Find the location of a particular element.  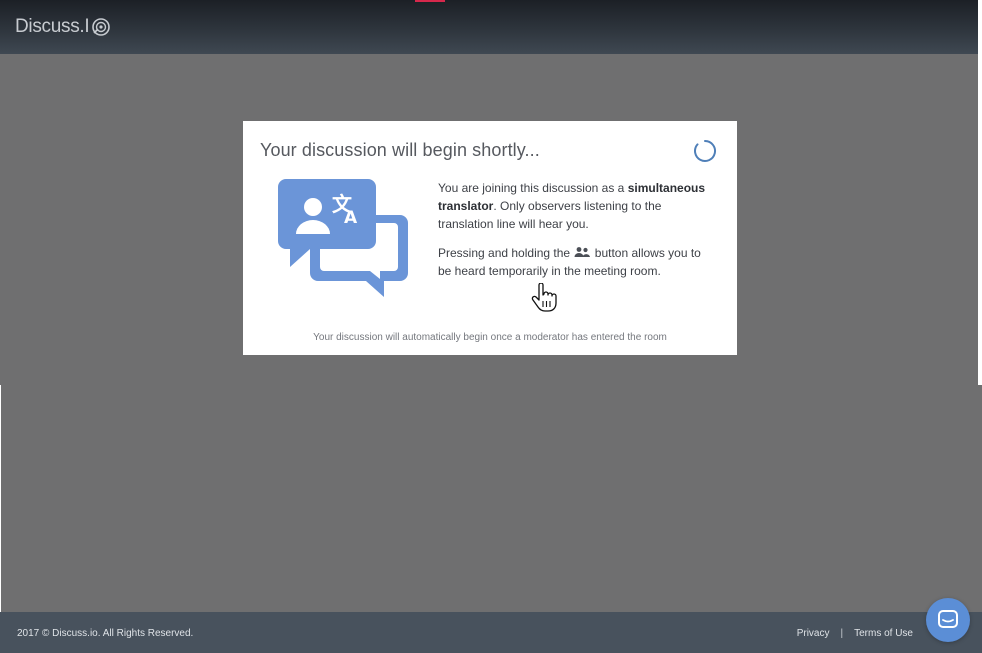

discuss-logo-icon is located at coordinates (101, 27).